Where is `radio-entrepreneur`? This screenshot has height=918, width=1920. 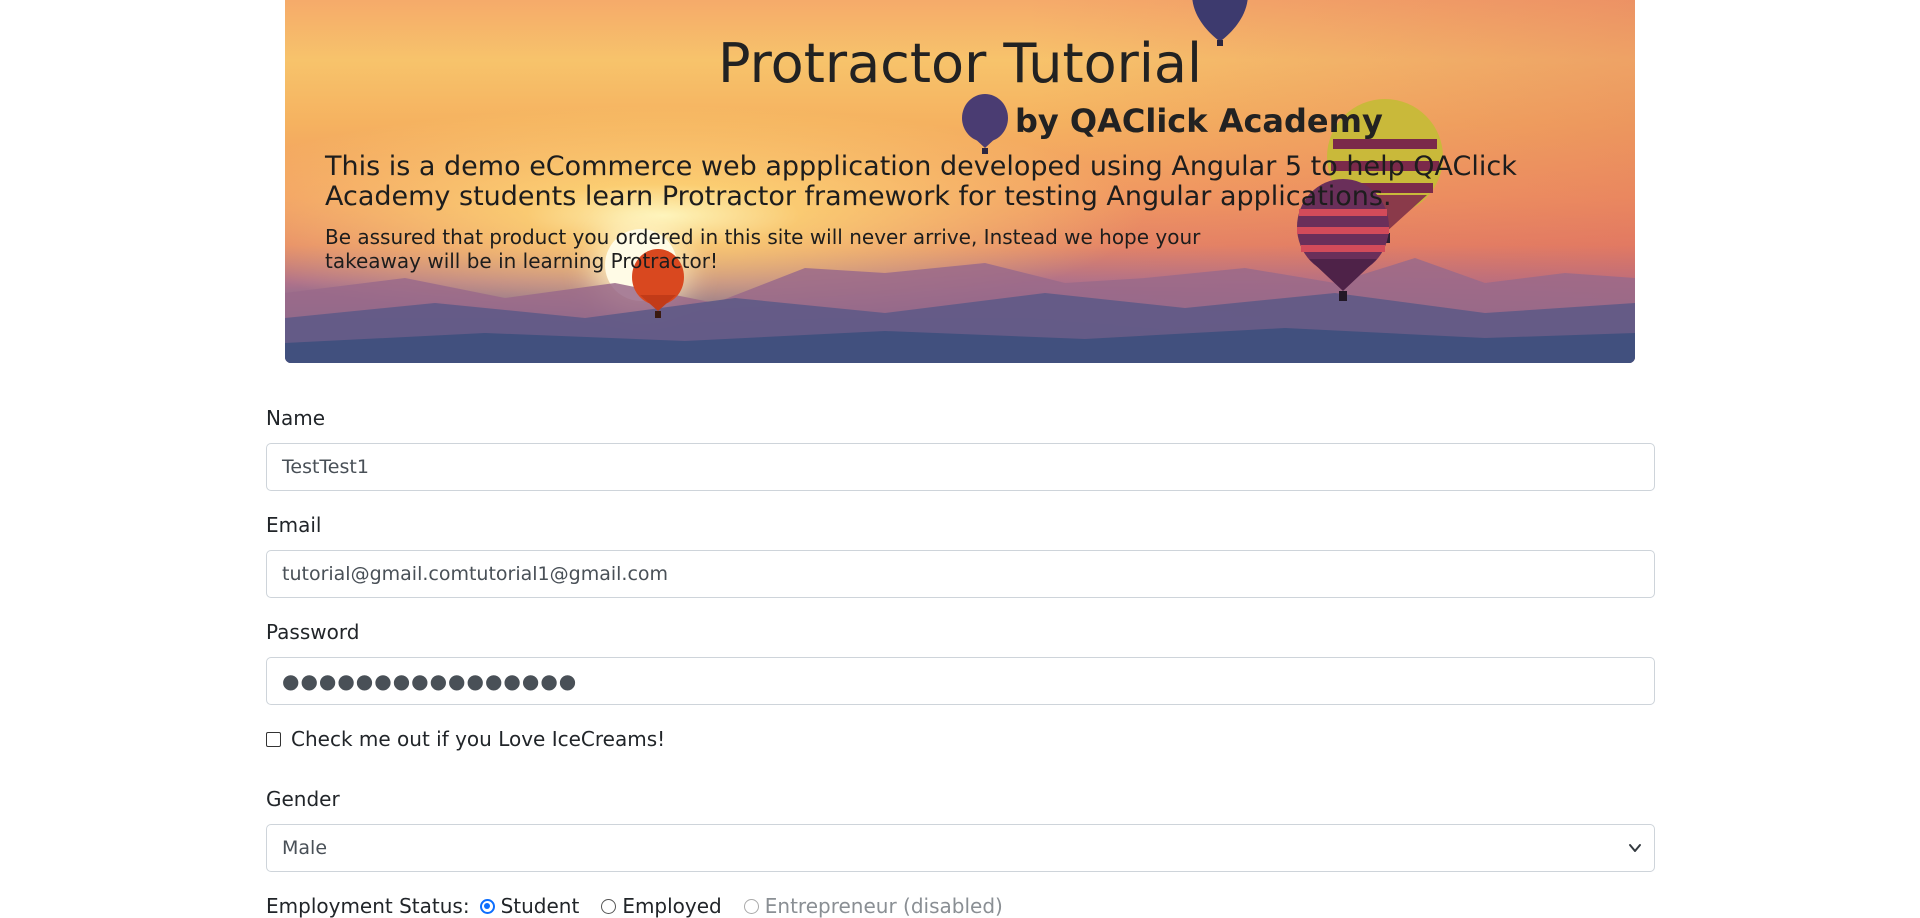
radio-entrepreneur is located at coordinates (751, 906).